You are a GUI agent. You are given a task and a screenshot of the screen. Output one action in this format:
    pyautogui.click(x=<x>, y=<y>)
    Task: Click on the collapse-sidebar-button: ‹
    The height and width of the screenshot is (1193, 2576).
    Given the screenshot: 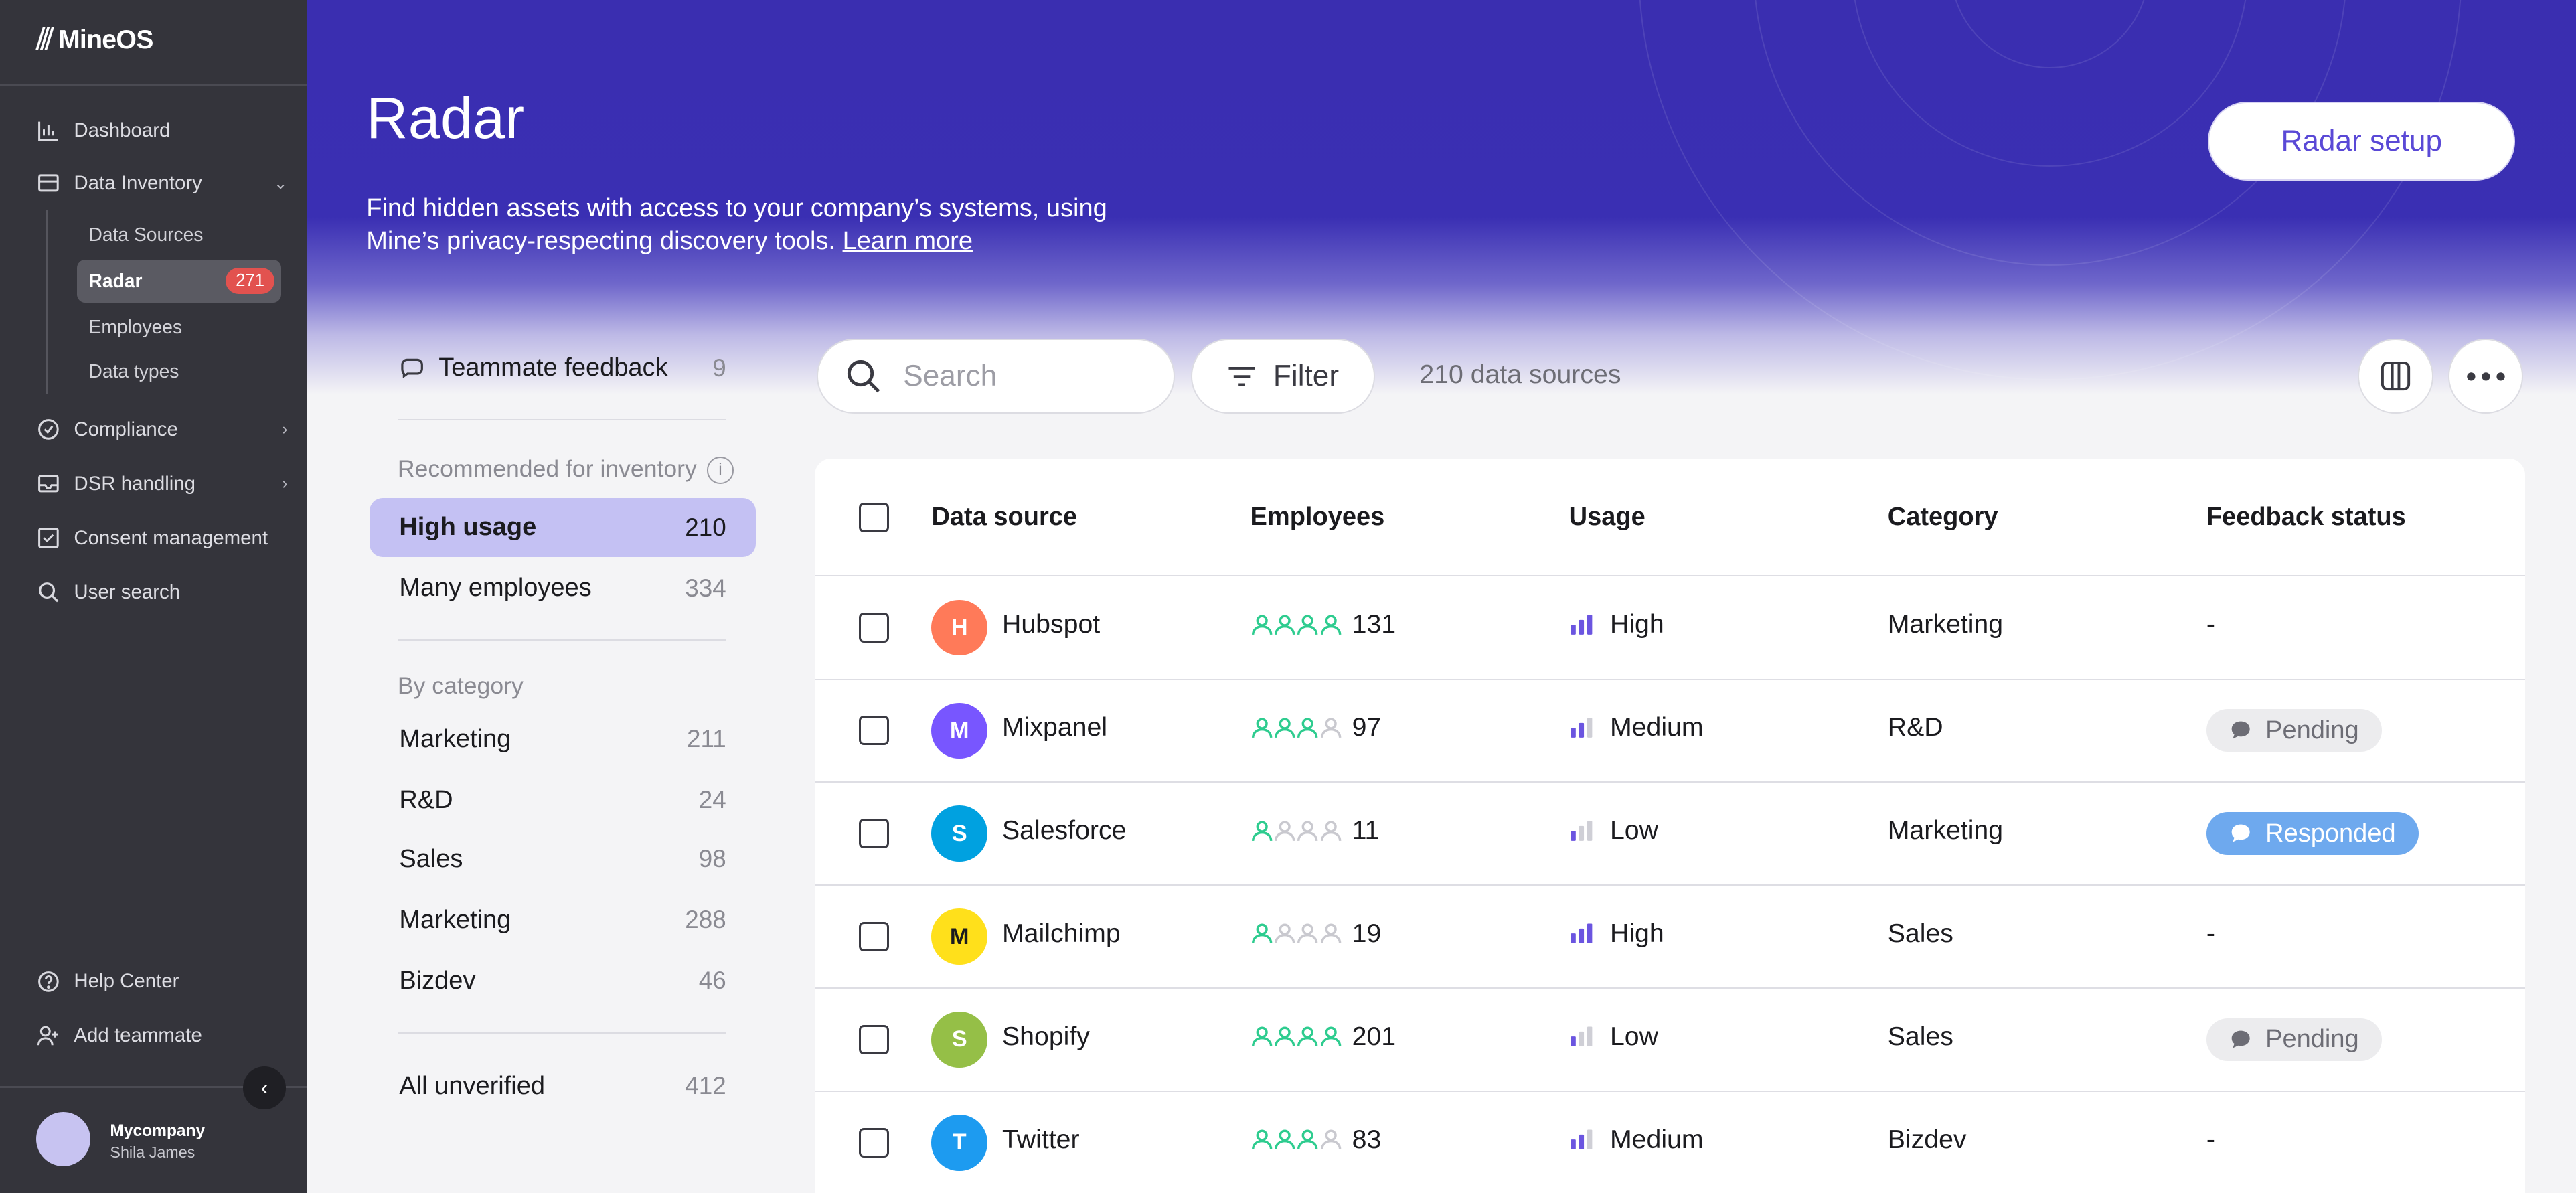 What is the action you would take?
    pyautogui.click(x=265, y=1087)
    